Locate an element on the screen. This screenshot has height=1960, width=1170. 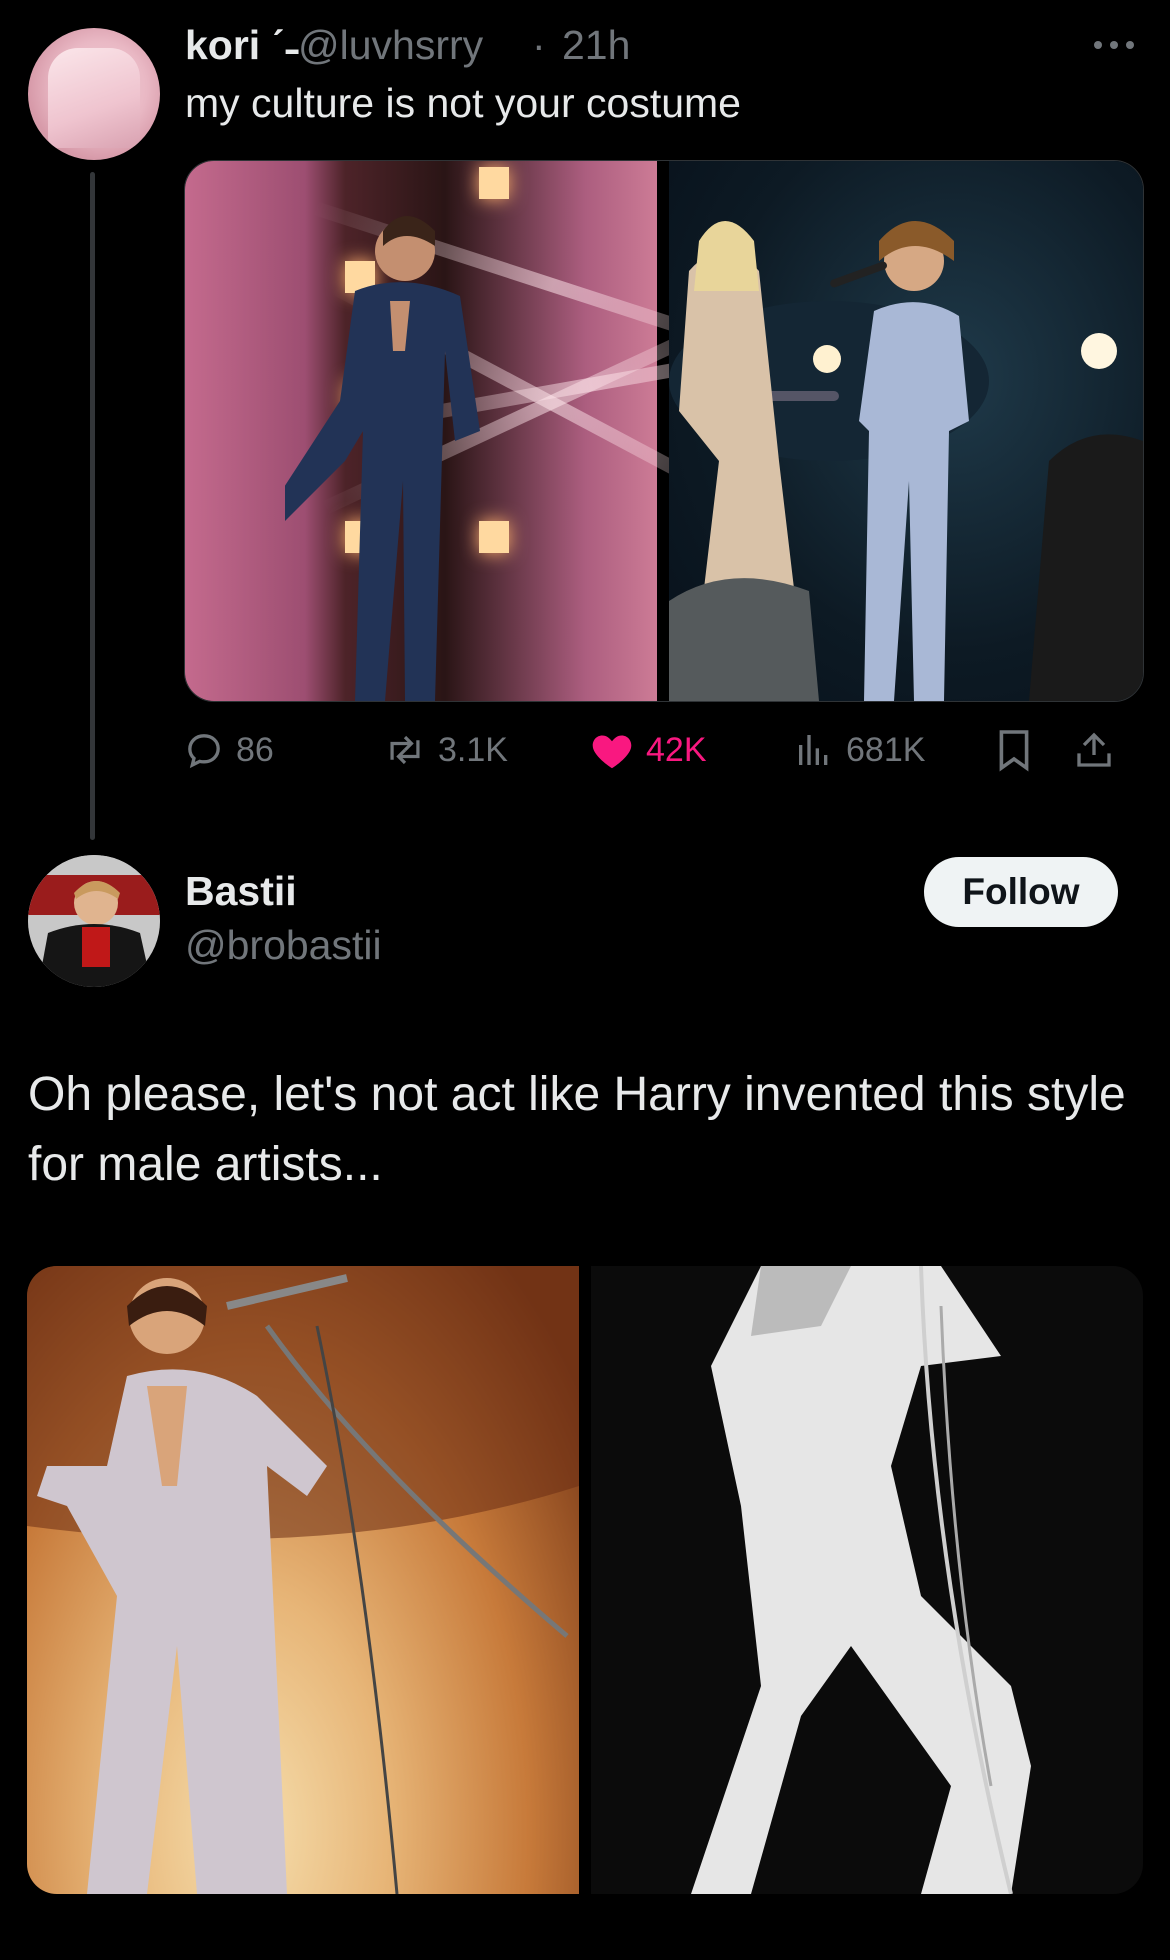
bookmark-button is located at coordinates (1014, 750).